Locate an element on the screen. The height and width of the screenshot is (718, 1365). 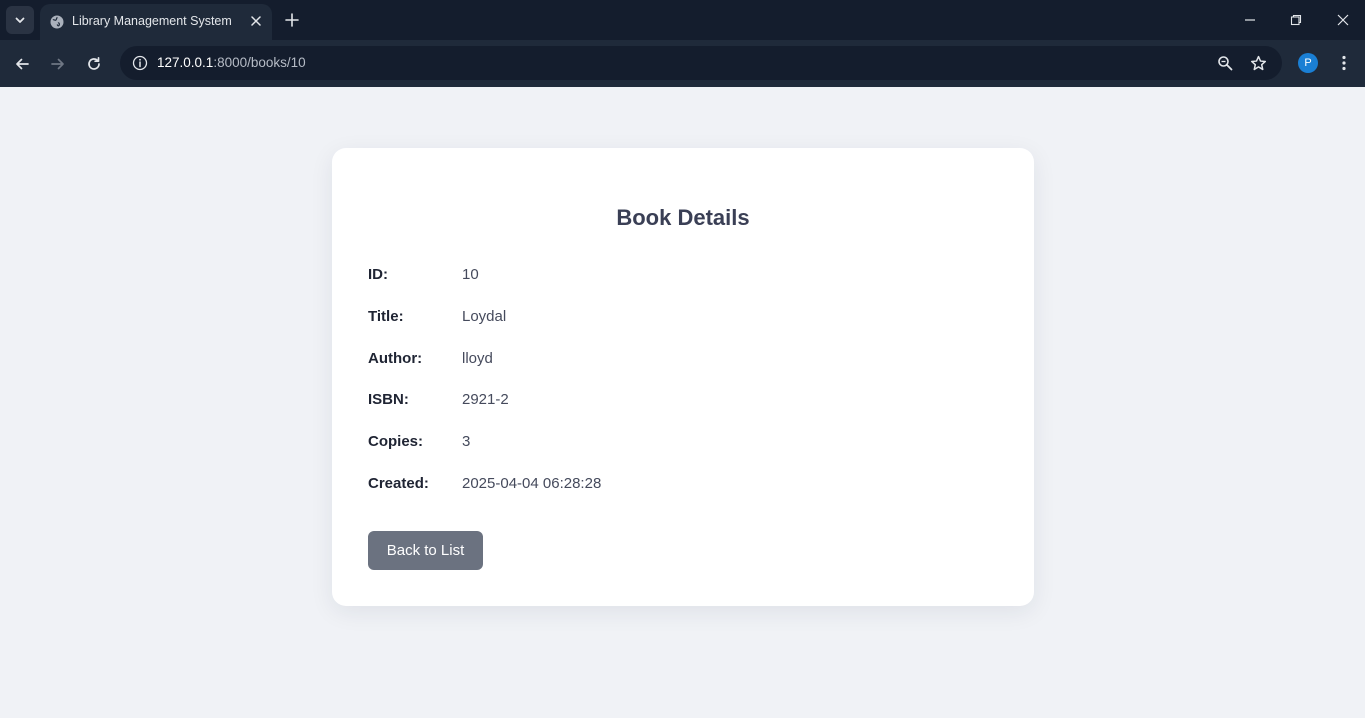
url-text: 127.0.0.1:8000/books/10 is located at coordinates (231, 62).